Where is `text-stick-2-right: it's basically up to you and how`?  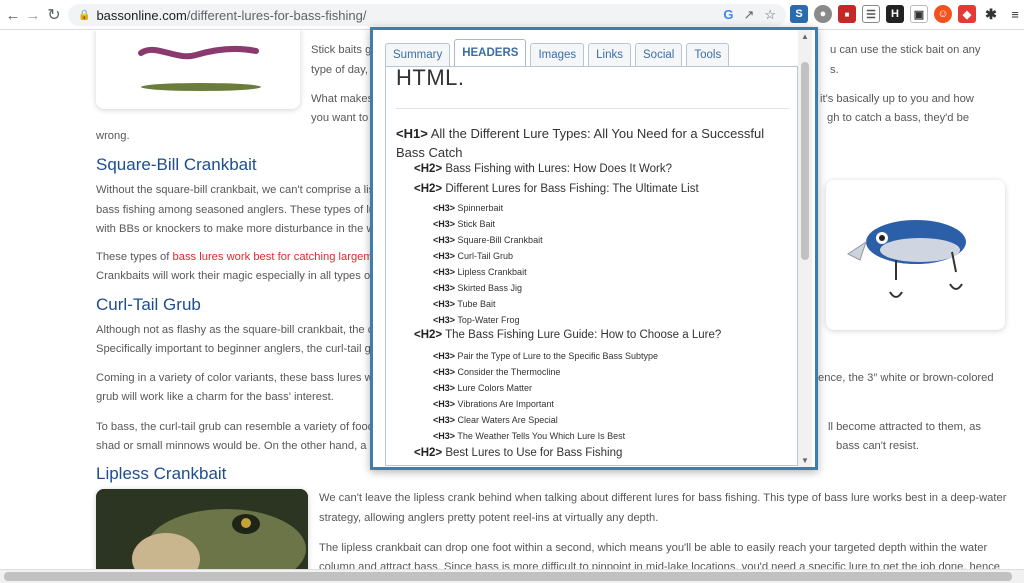
text-stick-2-right: it's basically up to you and how is located at coordinates (897, 99).